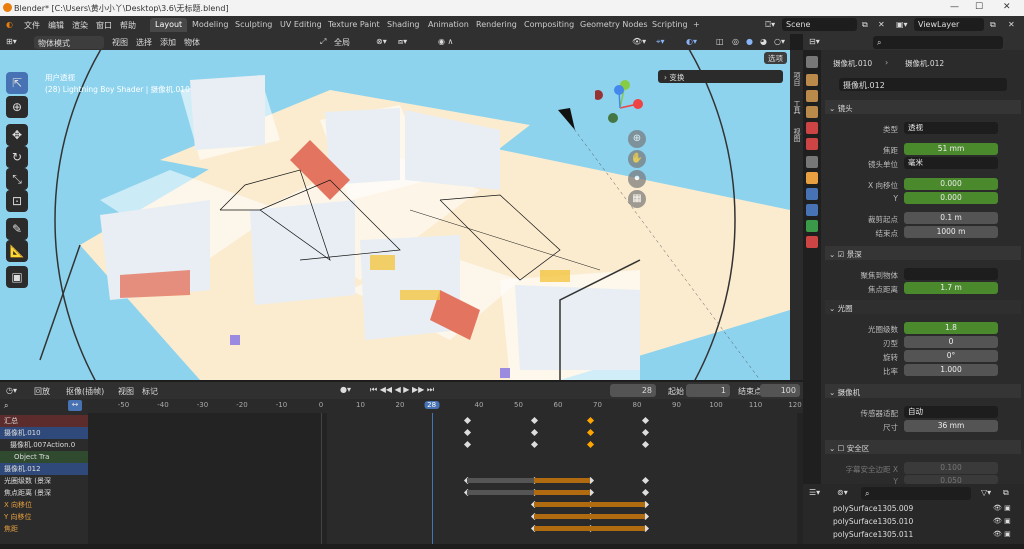 This screenshot has width=1024, height=549. I want to click on transform-panel: › 变换, so click(720, 76).